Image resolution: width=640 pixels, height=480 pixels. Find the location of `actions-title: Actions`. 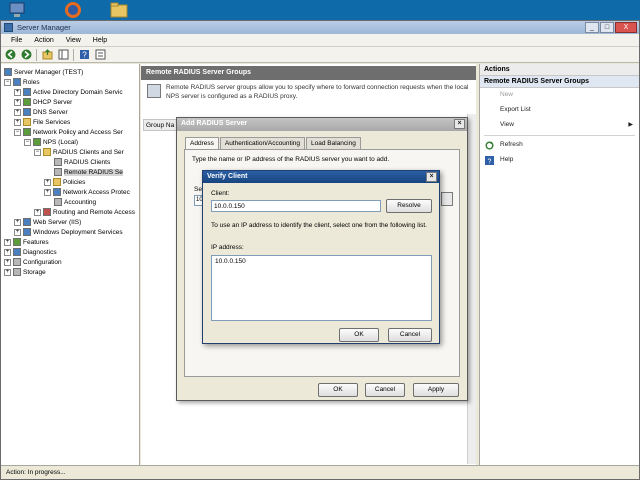

actions-title: Actions is located at coordinates (559, 70).